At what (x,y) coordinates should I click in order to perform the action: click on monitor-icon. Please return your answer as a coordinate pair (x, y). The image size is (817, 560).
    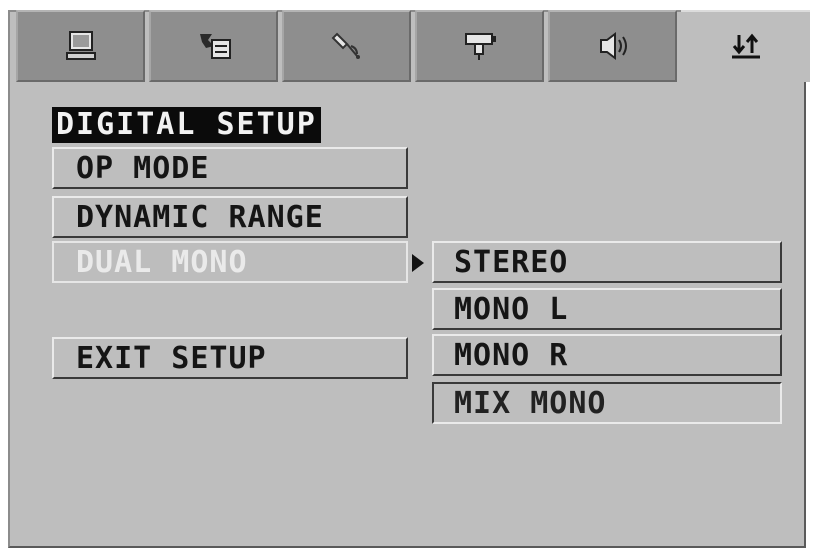
    Looking at the image, I should click on (80, 45).